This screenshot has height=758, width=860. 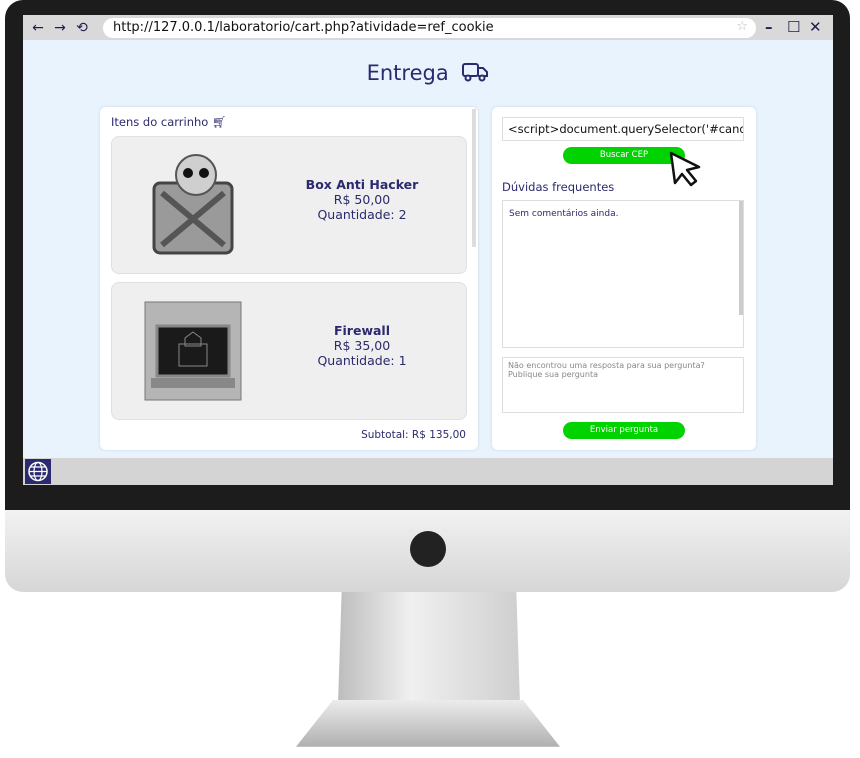 What do you see at coordinates (362, 360) in the screenshot?
I see `item-quantity: Quantidade: 1` at bounding box center [362, 360].